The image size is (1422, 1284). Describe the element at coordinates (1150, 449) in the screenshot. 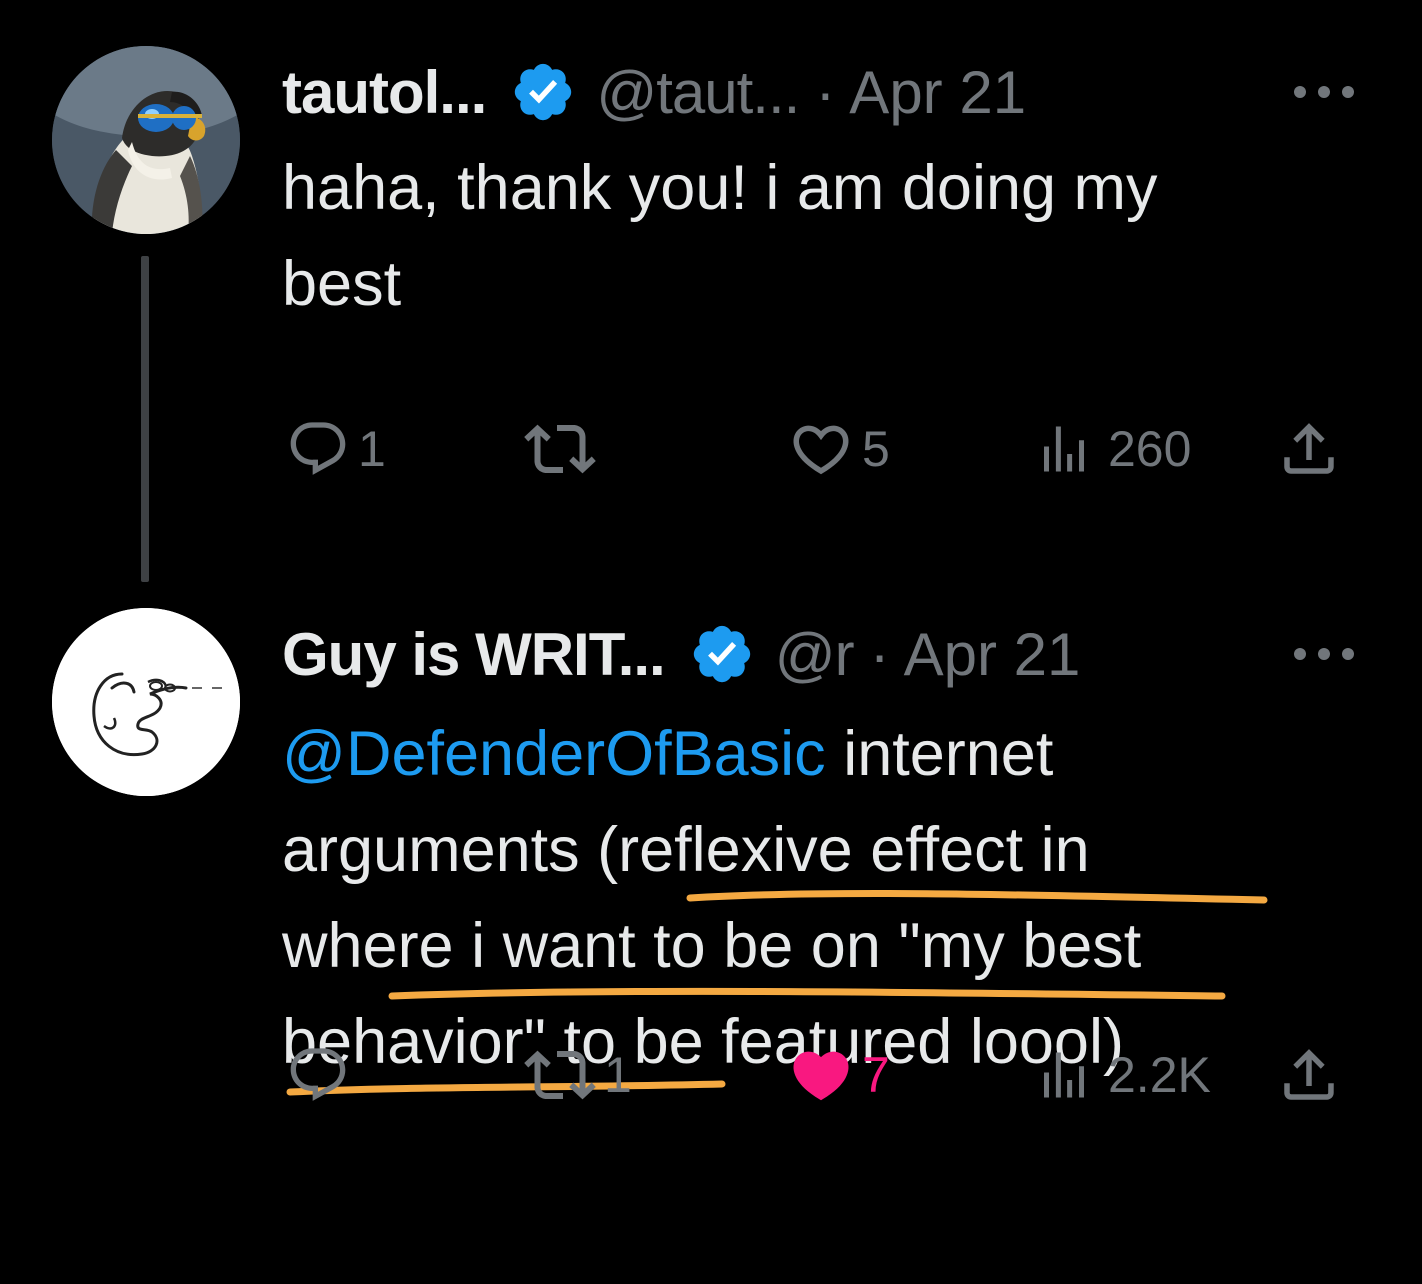

I see `views-count: 260` at that location.